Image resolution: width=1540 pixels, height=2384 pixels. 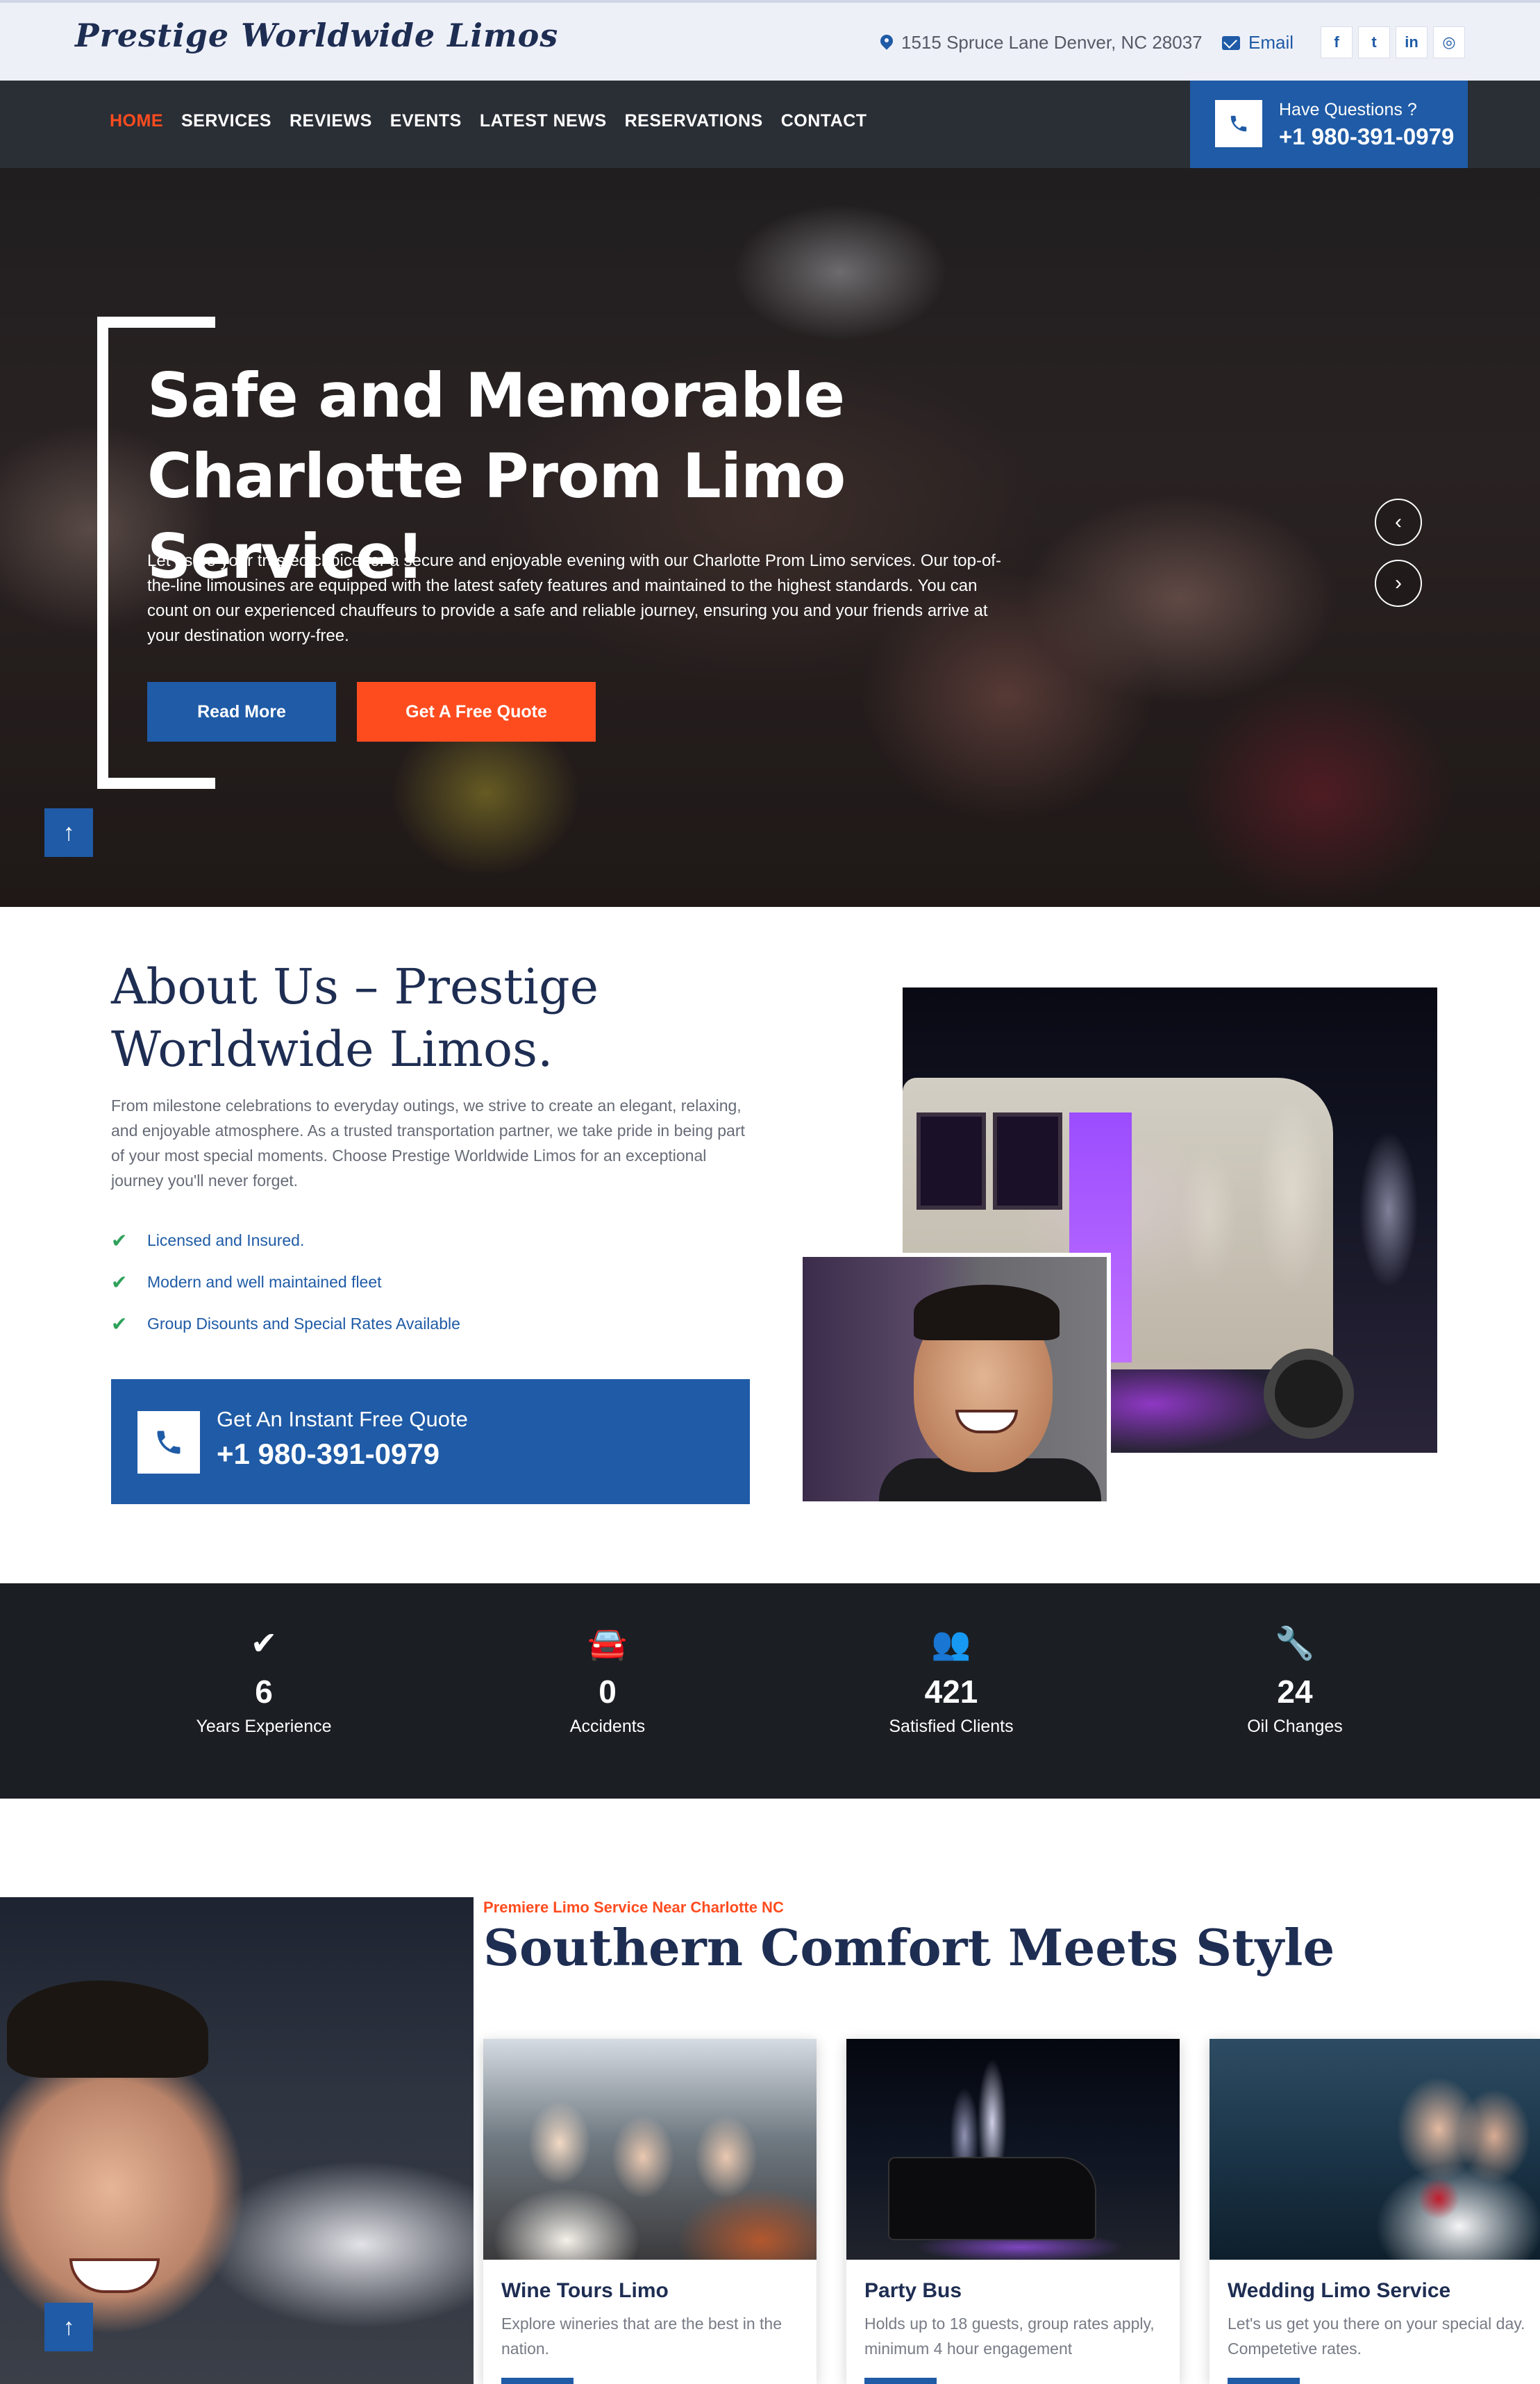 I want to click on nav-item-home: HOME, so click(x=136, y=121).